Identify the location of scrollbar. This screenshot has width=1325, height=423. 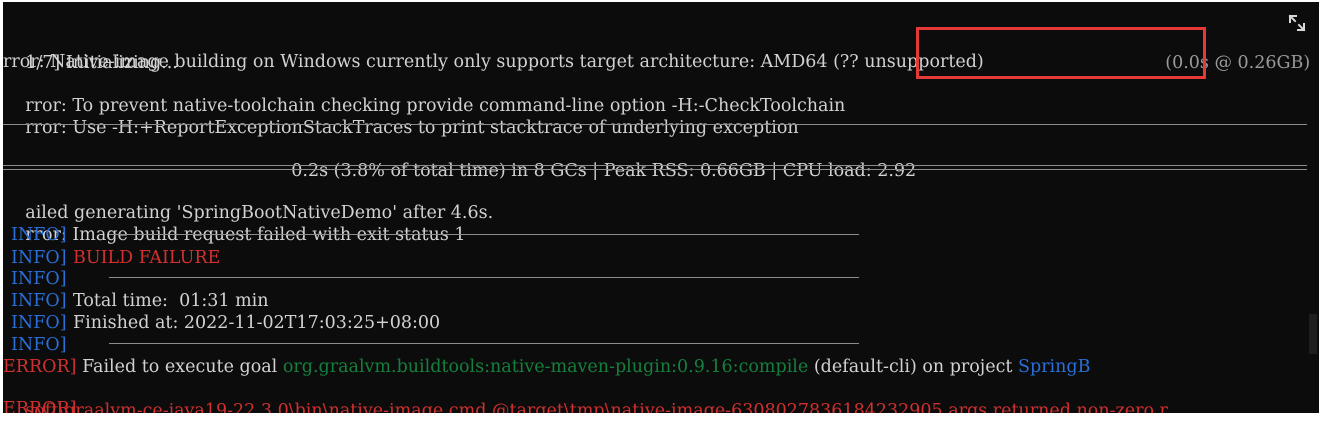
(1313, 334).